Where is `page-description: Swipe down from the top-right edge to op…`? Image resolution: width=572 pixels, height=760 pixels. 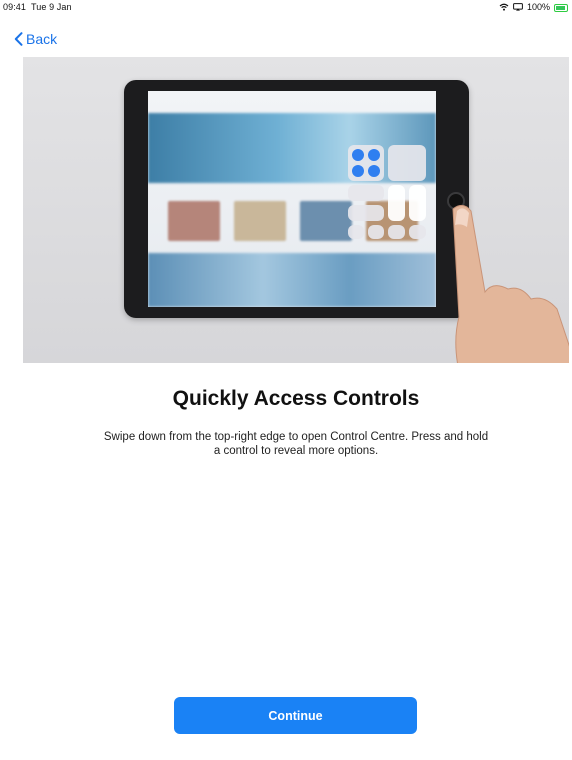
page-description: Swipe down from the top-right edge to op… is located at coordinates (296, 444).